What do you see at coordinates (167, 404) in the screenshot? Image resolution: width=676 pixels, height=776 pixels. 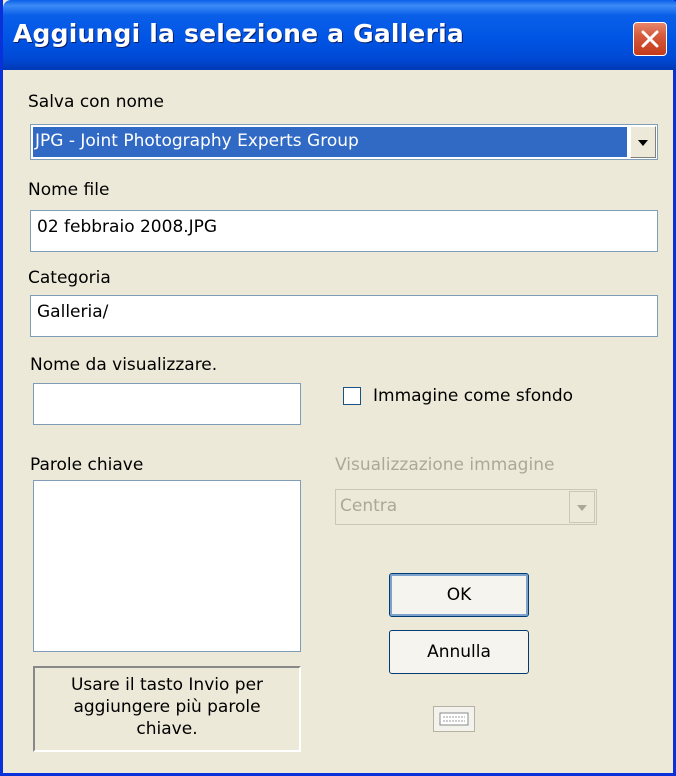 I see `display-name-field` at bounding box center [167, 404].